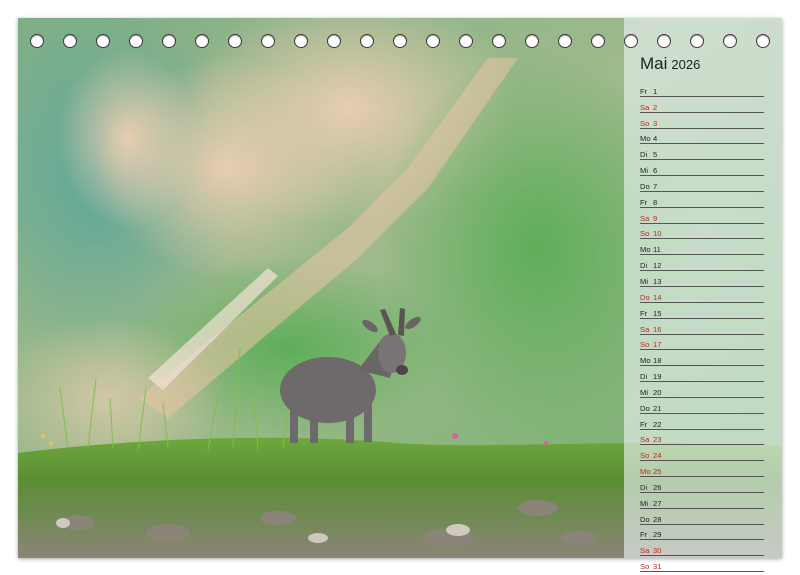 This screenshot has width=800, height=575. What do you see at coordinates (655, 91) in the screenshot?
I see `day-number: 1` at bounding box center [655, 91].